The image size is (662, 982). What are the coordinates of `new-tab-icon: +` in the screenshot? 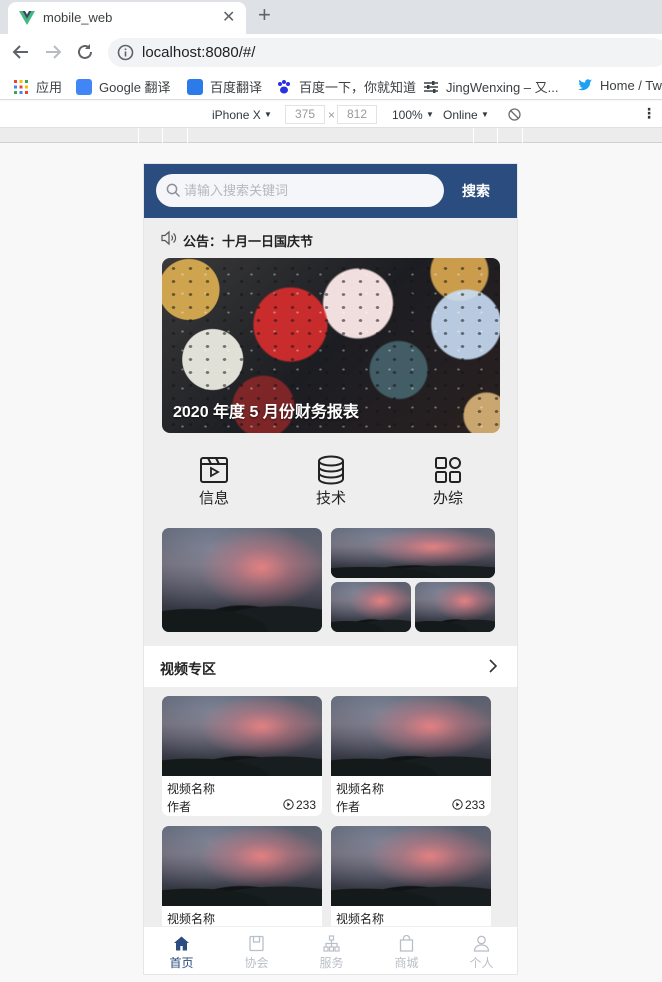 It's located at (264, 15).